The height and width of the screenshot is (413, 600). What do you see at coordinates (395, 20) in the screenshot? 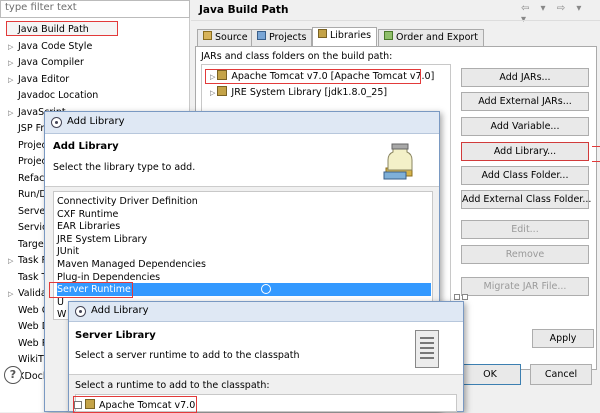
I see `header-divider` at bounding box center [395, 20].